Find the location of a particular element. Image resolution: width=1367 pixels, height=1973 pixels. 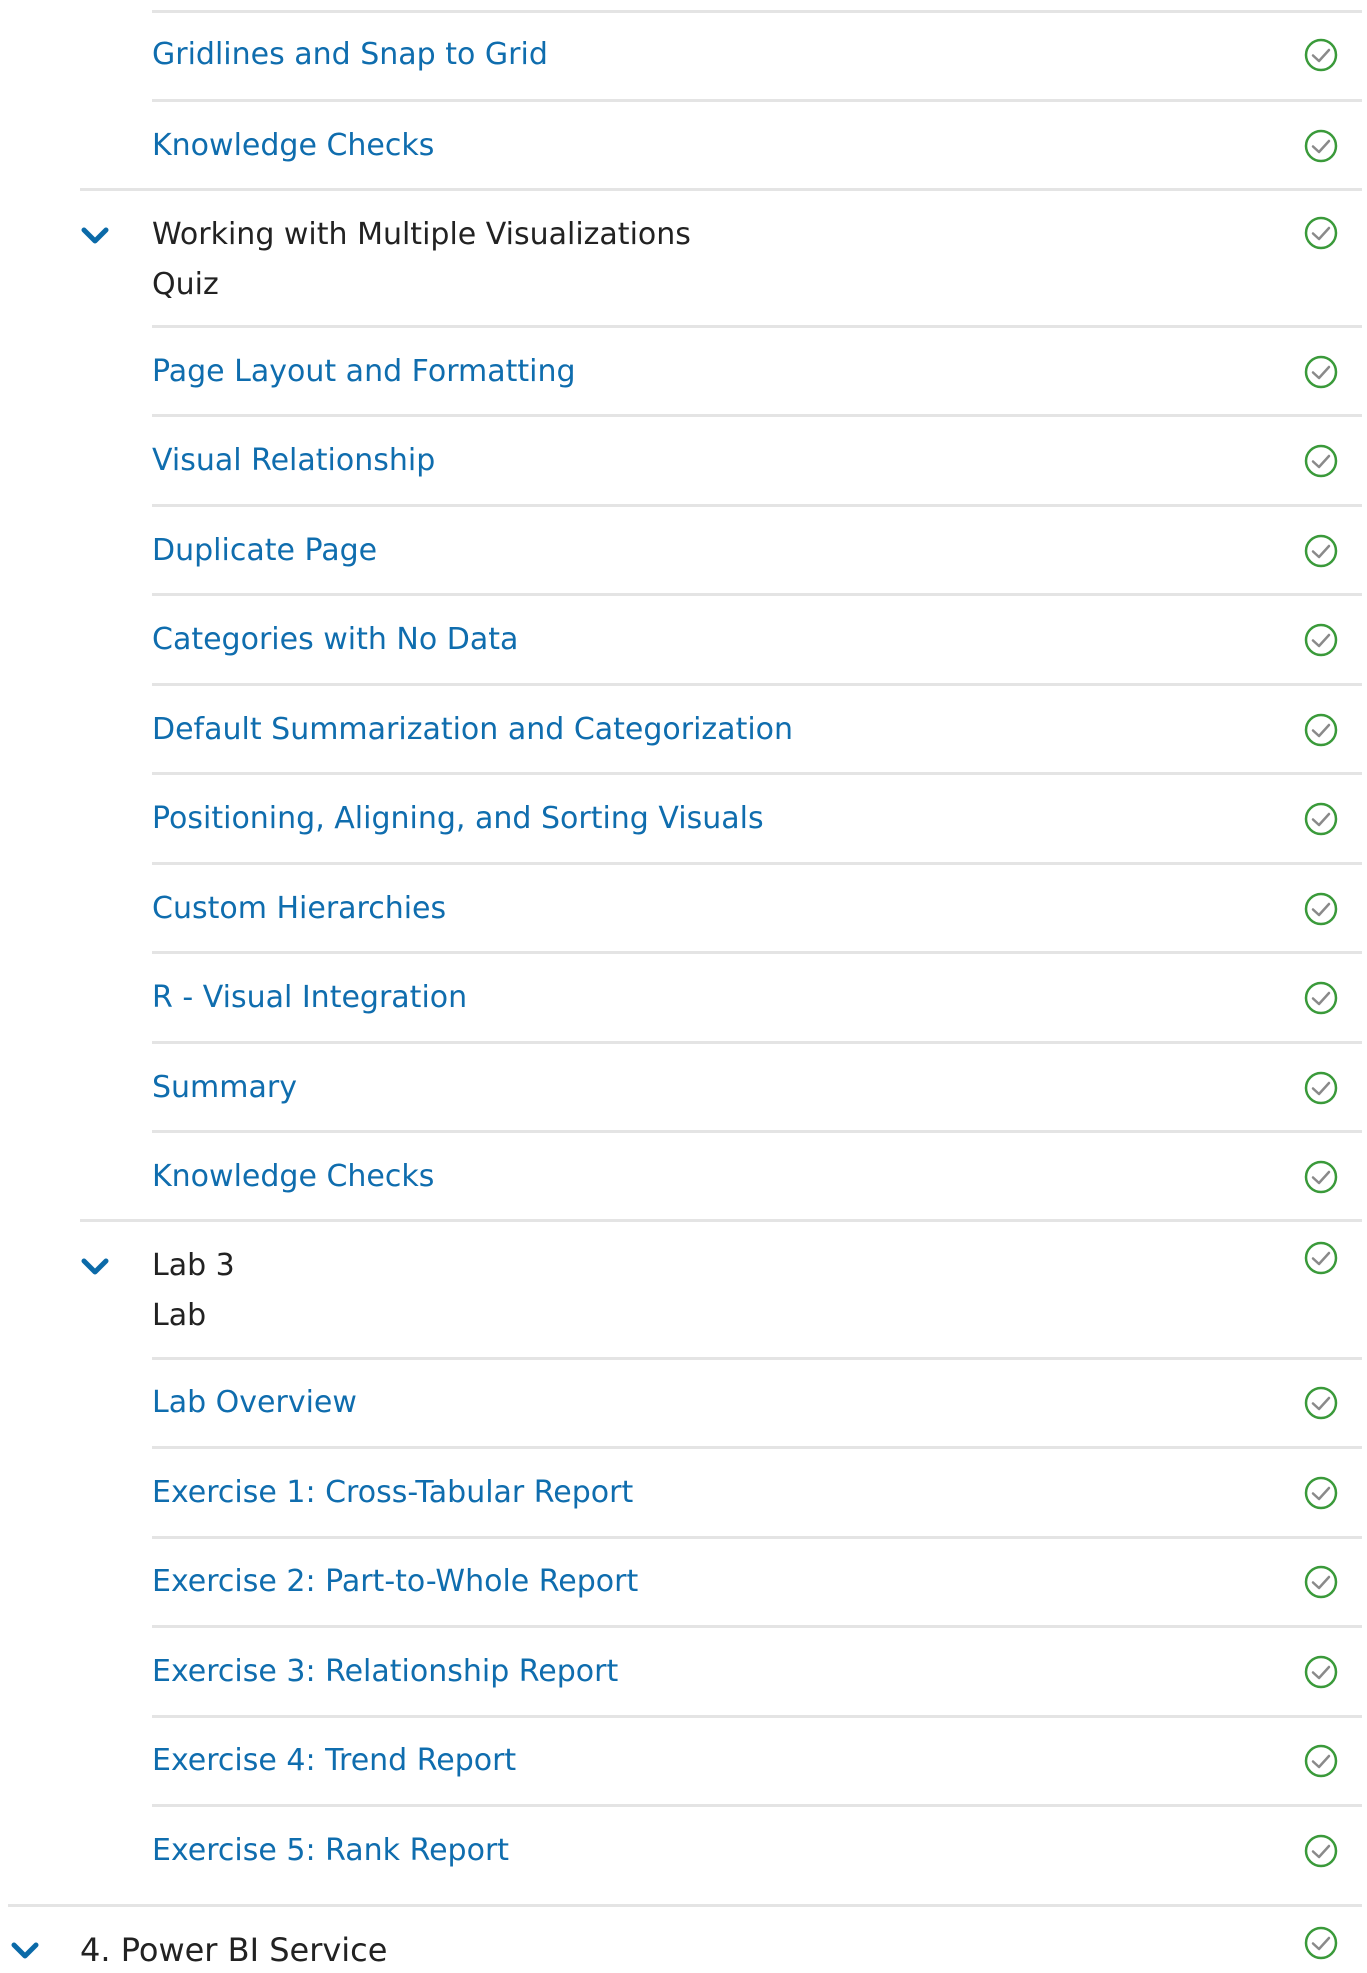

module-type: Lab is located at coordinates (179, 1315).